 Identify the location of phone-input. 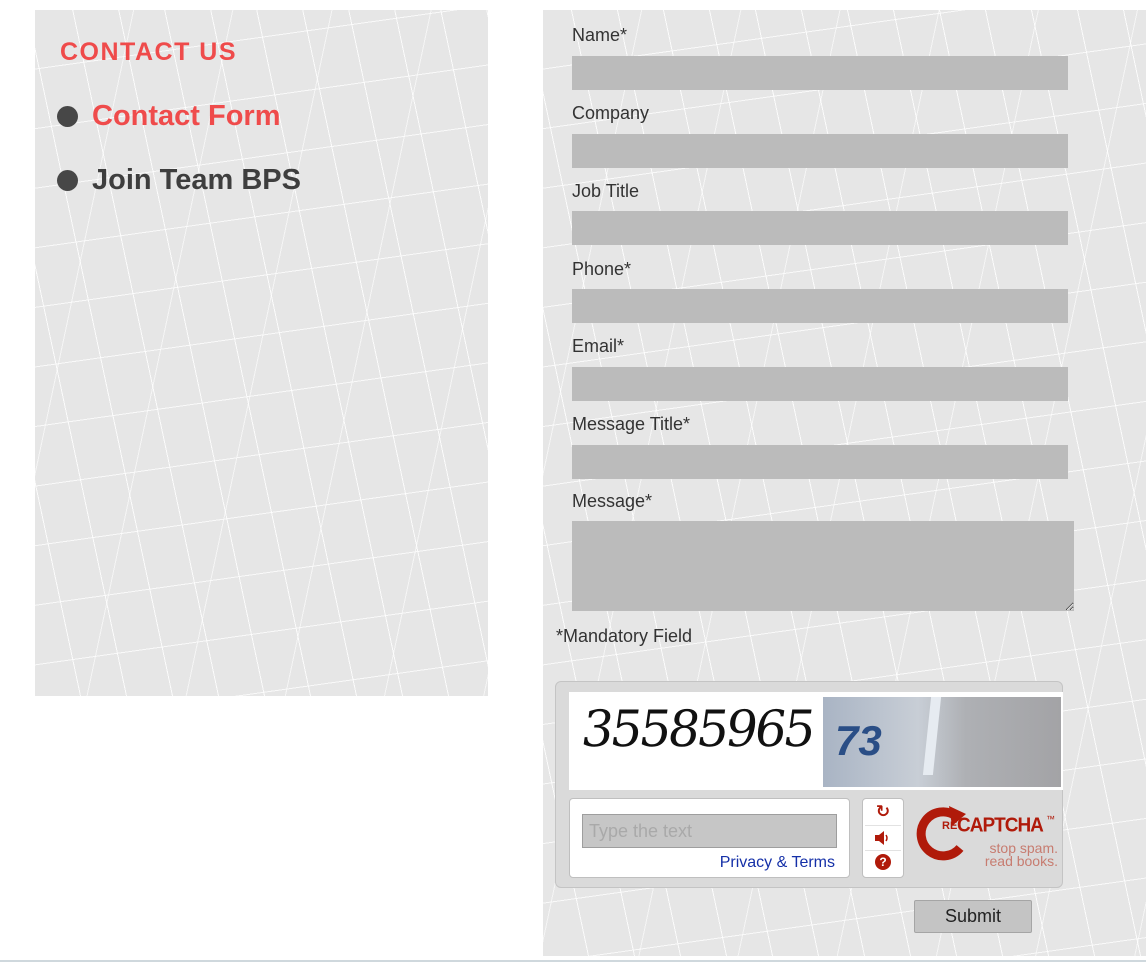
(820, 306).